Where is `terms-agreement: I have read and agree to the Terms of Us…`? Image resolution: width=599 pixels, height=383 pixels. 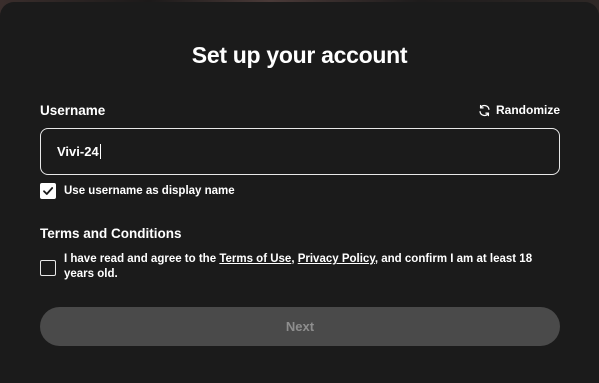 terms-agreement: I have read and agree to the Terms of Us… is located at coordinates (300, 267).